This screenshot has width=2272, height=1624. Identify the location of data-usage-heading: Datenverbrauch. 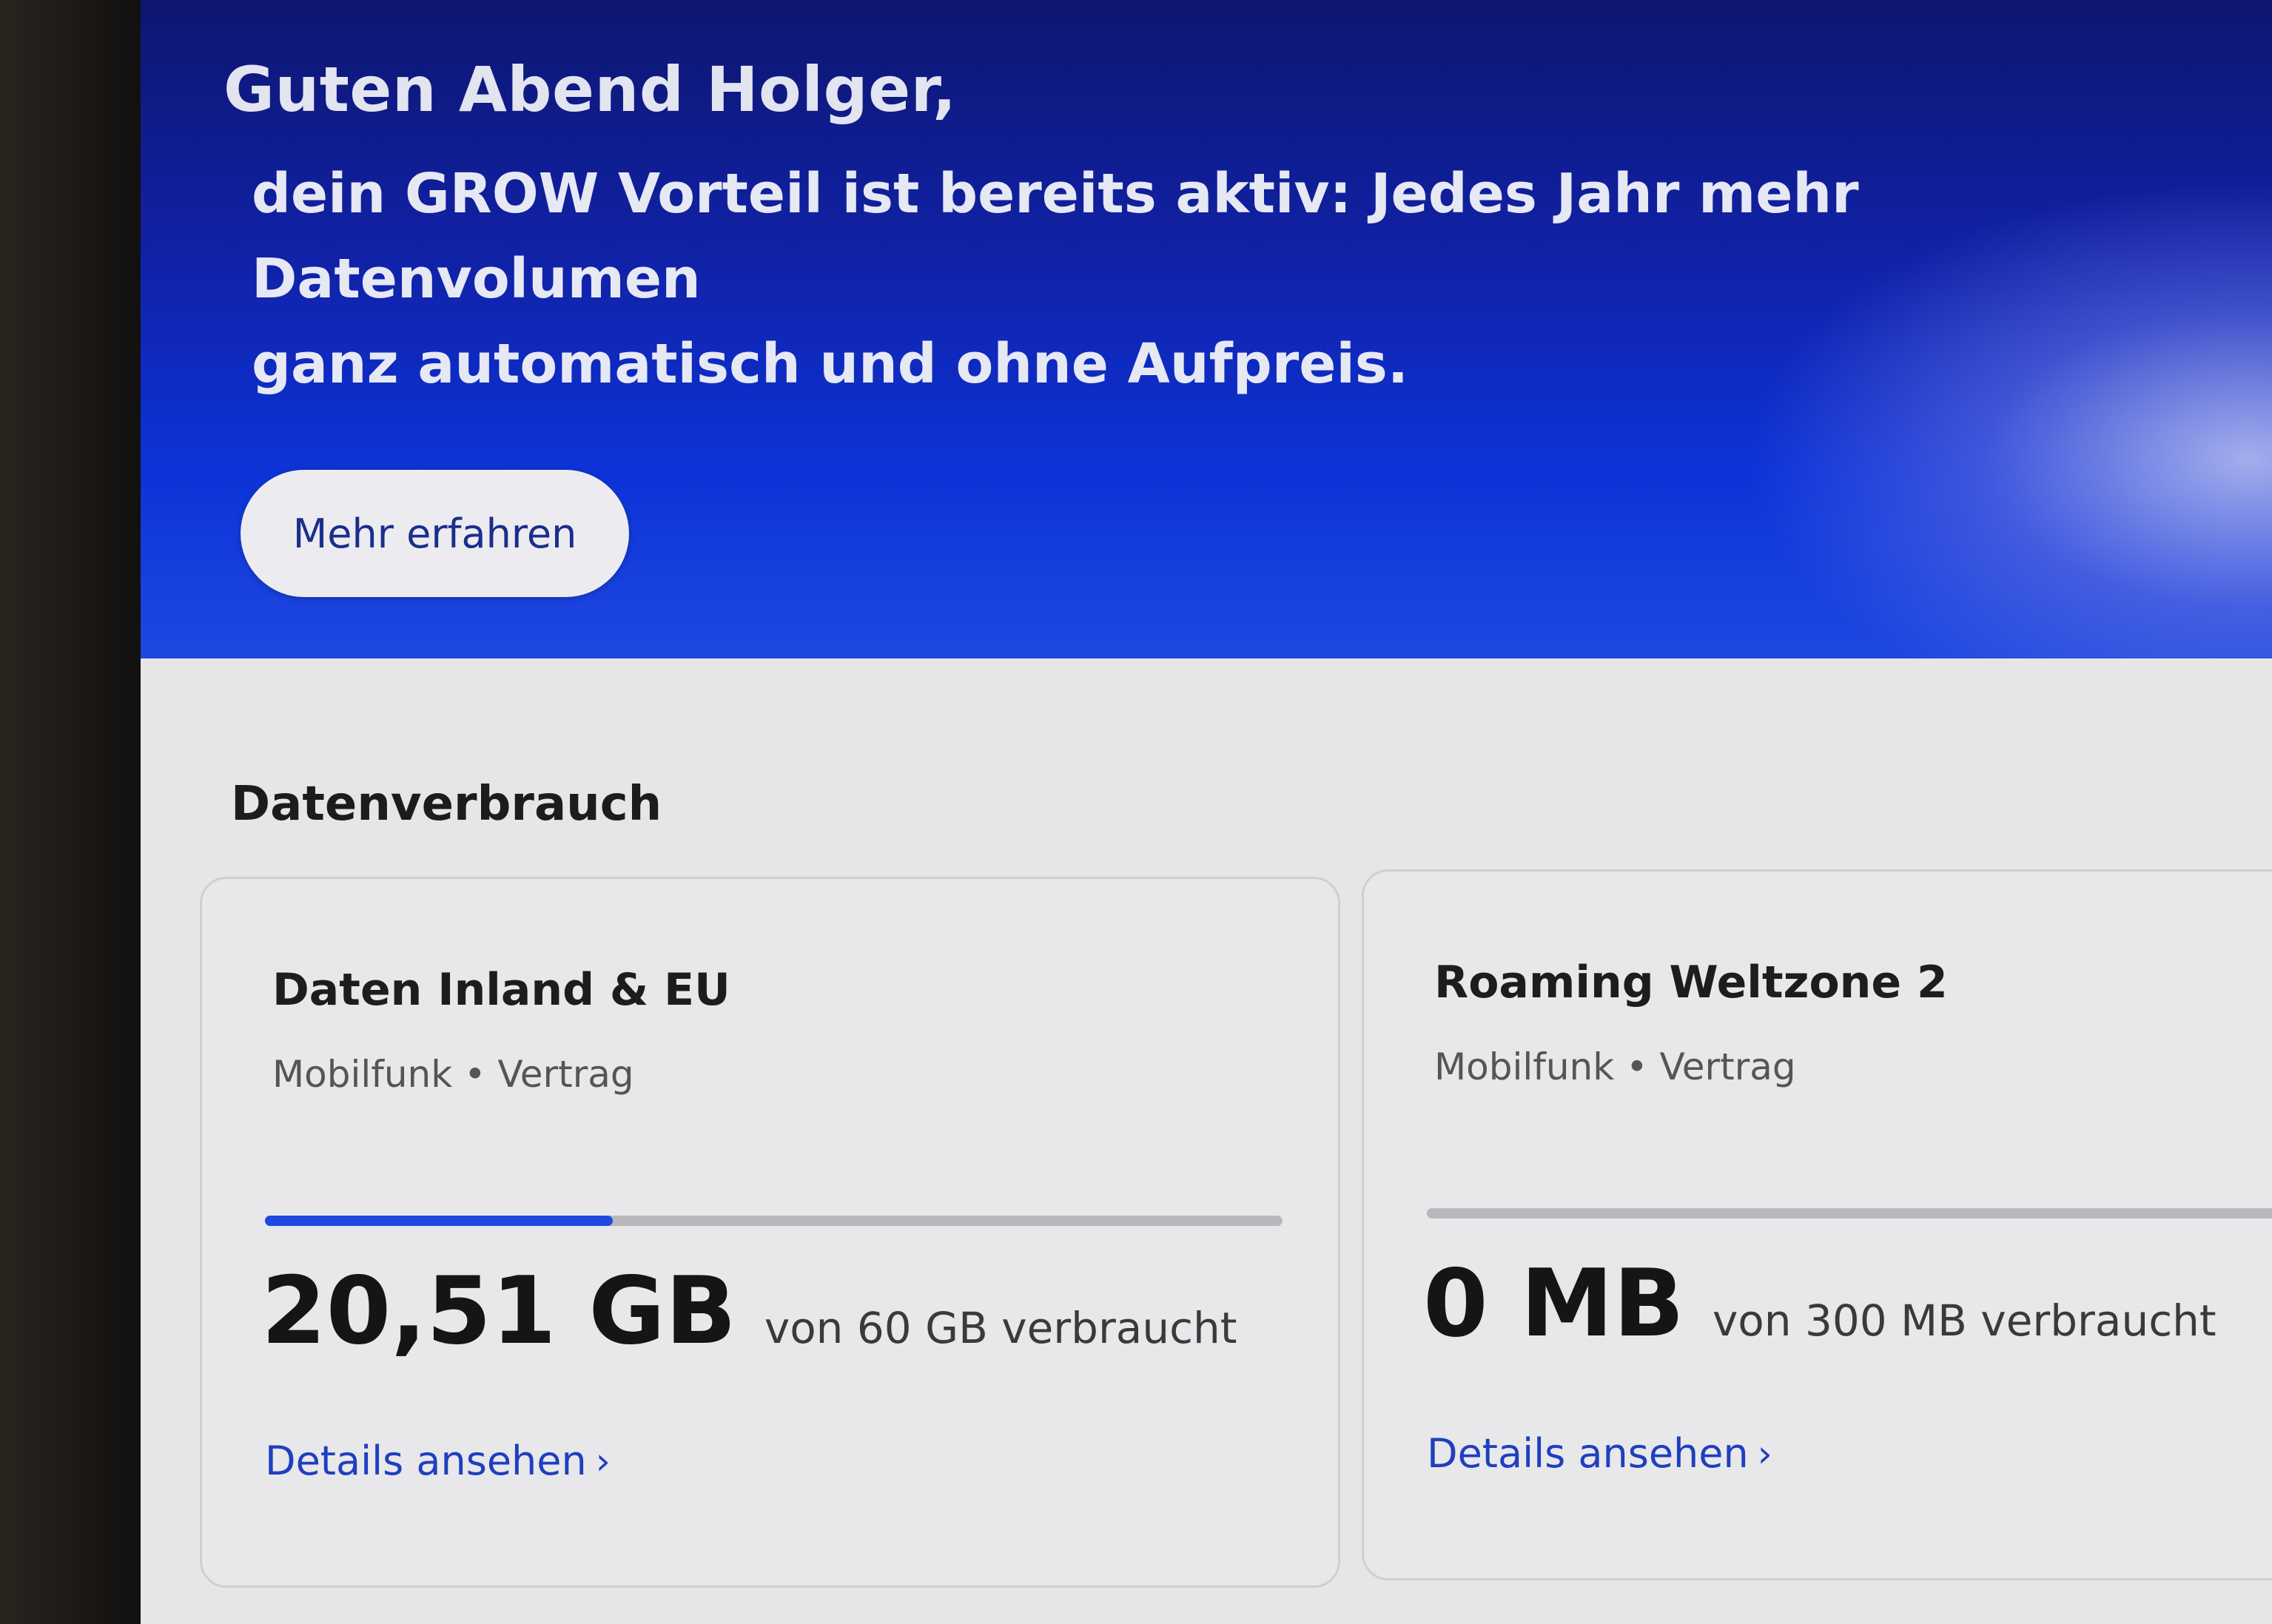
(447, 804).